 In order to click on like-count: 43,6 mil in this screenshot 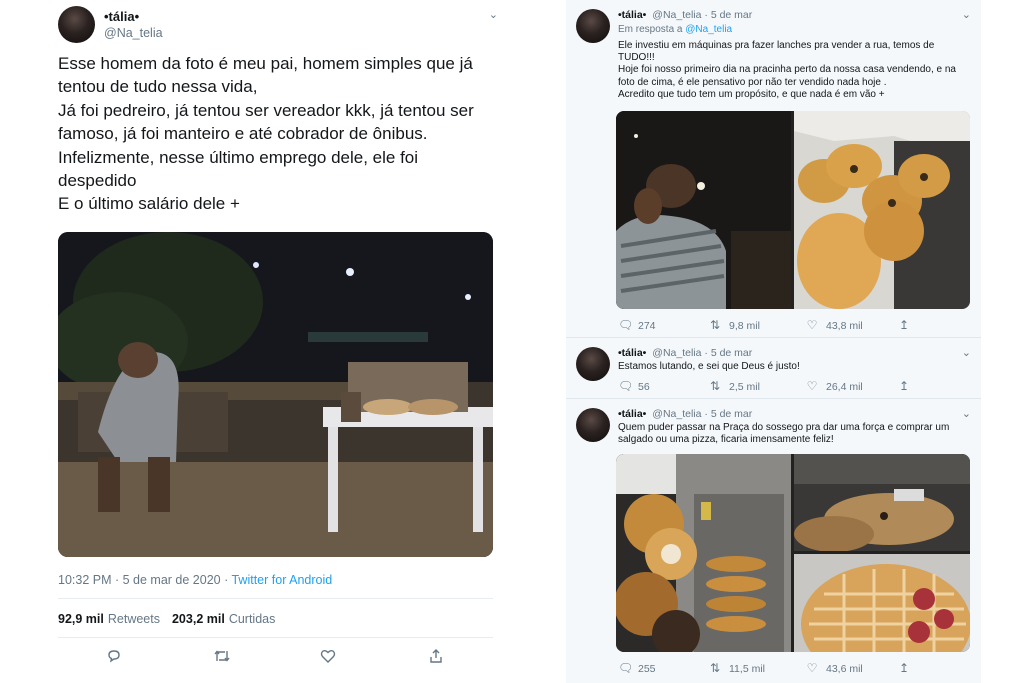, I will do `click(844, 669)`.